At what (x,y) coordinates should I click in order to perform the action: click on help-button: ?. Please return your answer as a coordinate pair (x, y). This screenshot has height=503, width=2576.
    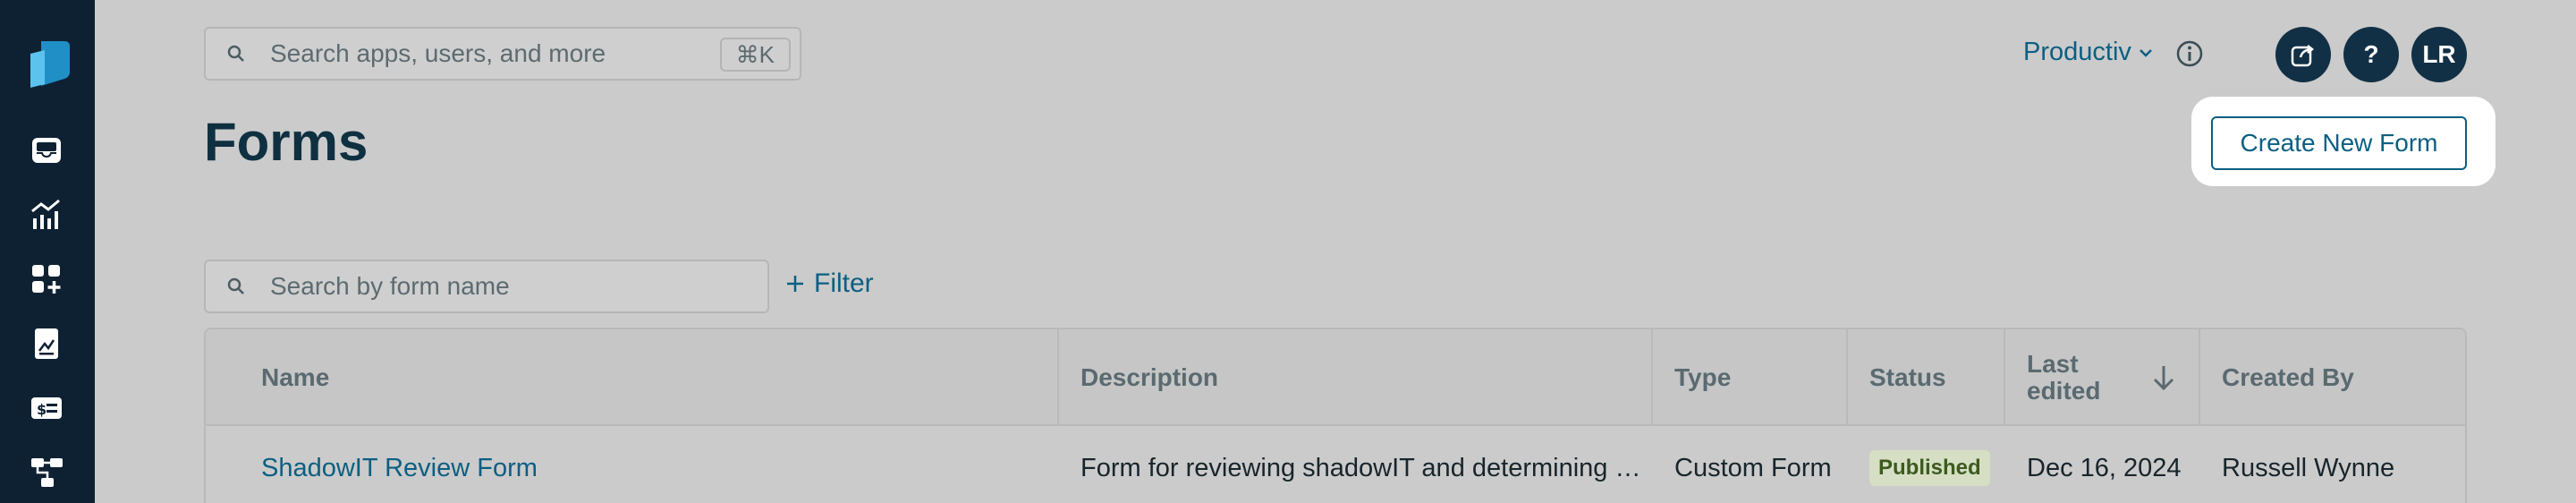
    Looking at the image, I should click on (2371, 54).